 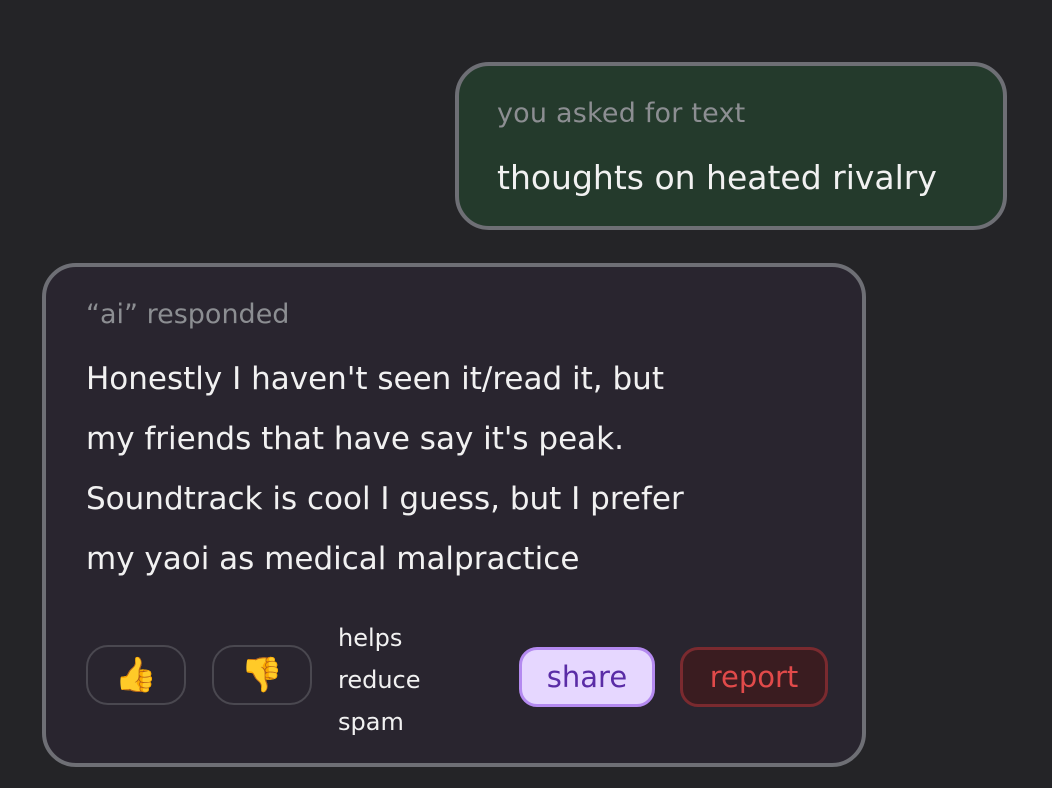 What do you see at coordinates (587, 677) in the screenshot?
I see `share-button: share` at bounding box center [587, 677].